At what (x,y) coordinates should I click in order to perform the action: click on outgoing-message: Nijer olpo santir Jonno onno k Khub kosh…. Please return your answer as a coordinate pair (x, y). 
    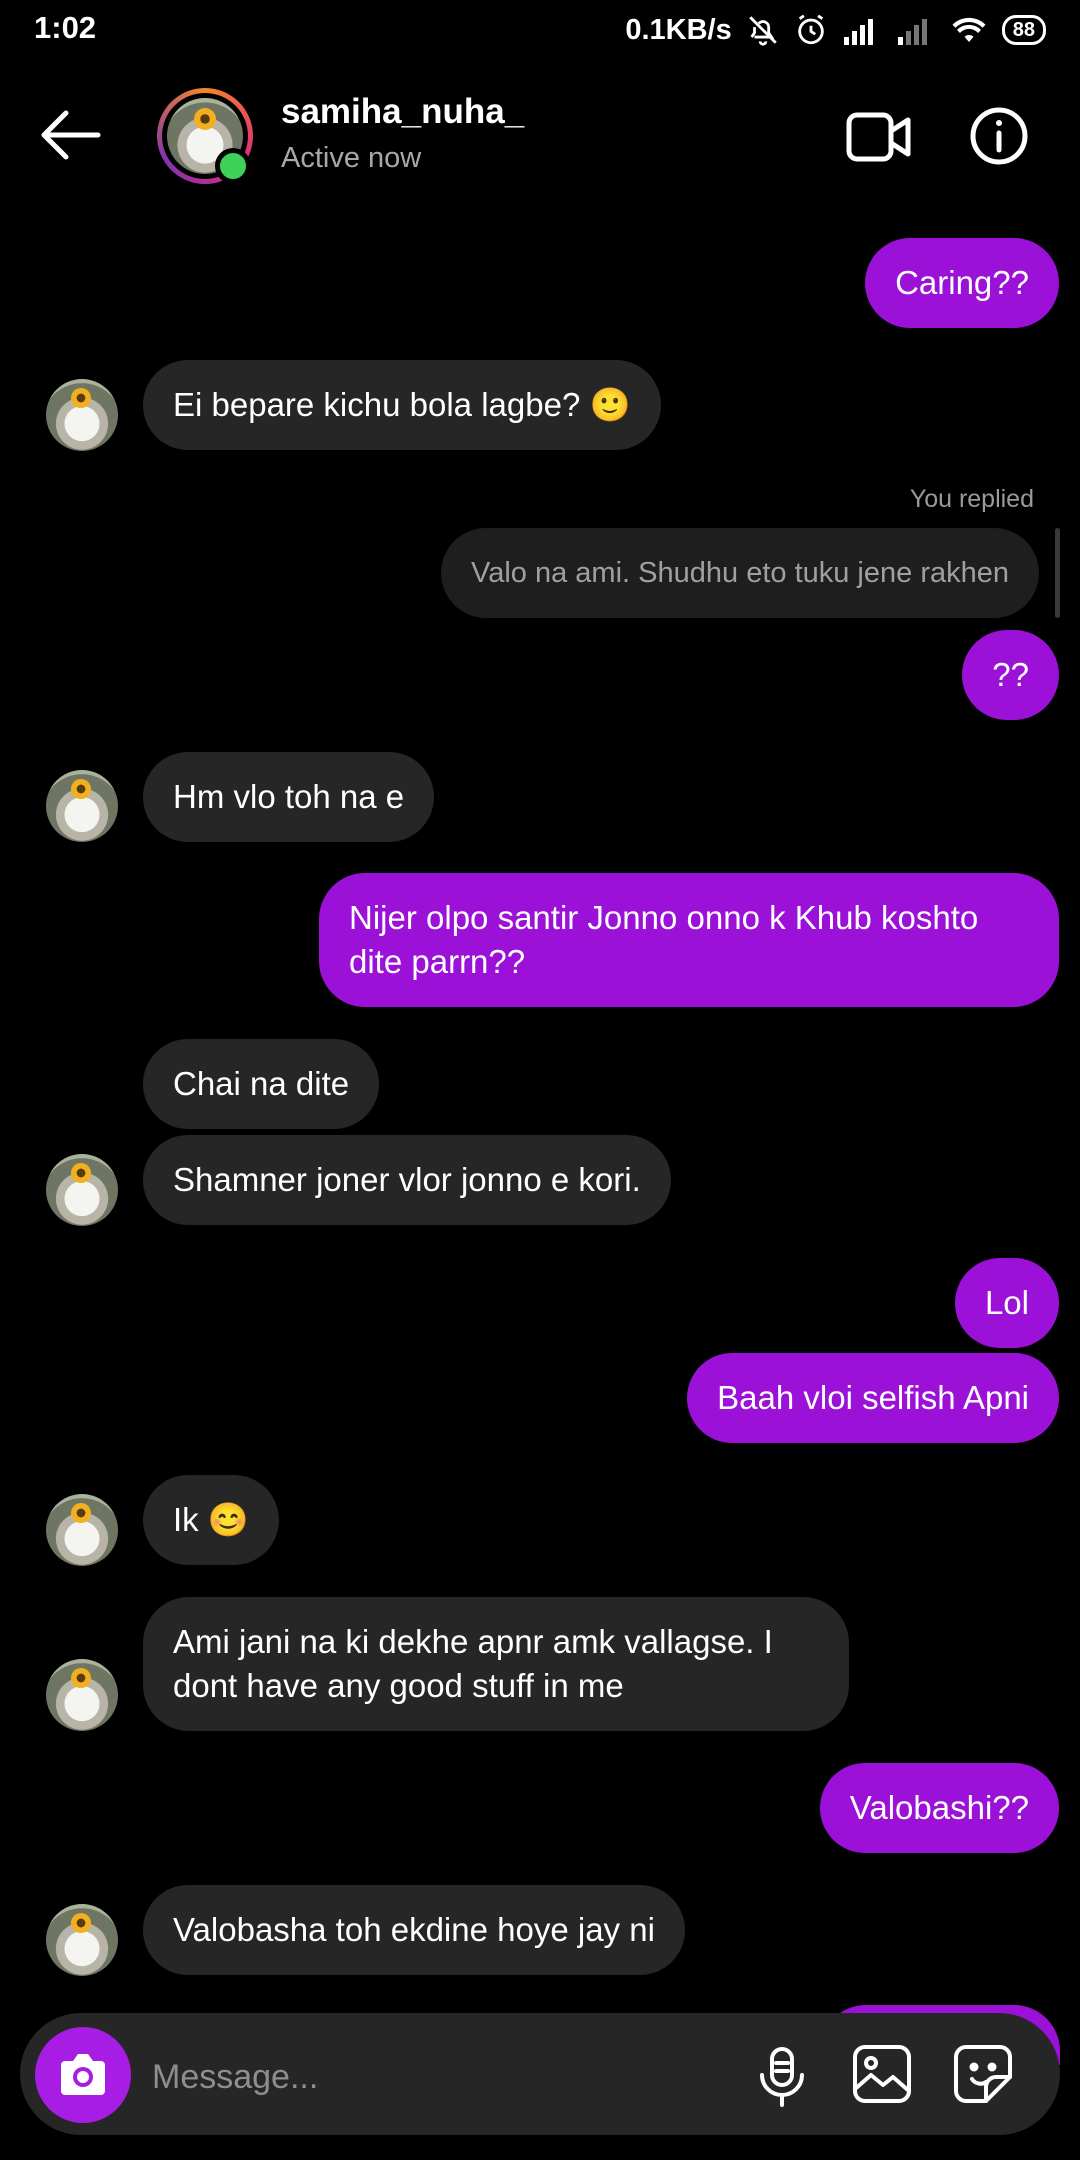
    Looking at the image, I should click on (689, 940).